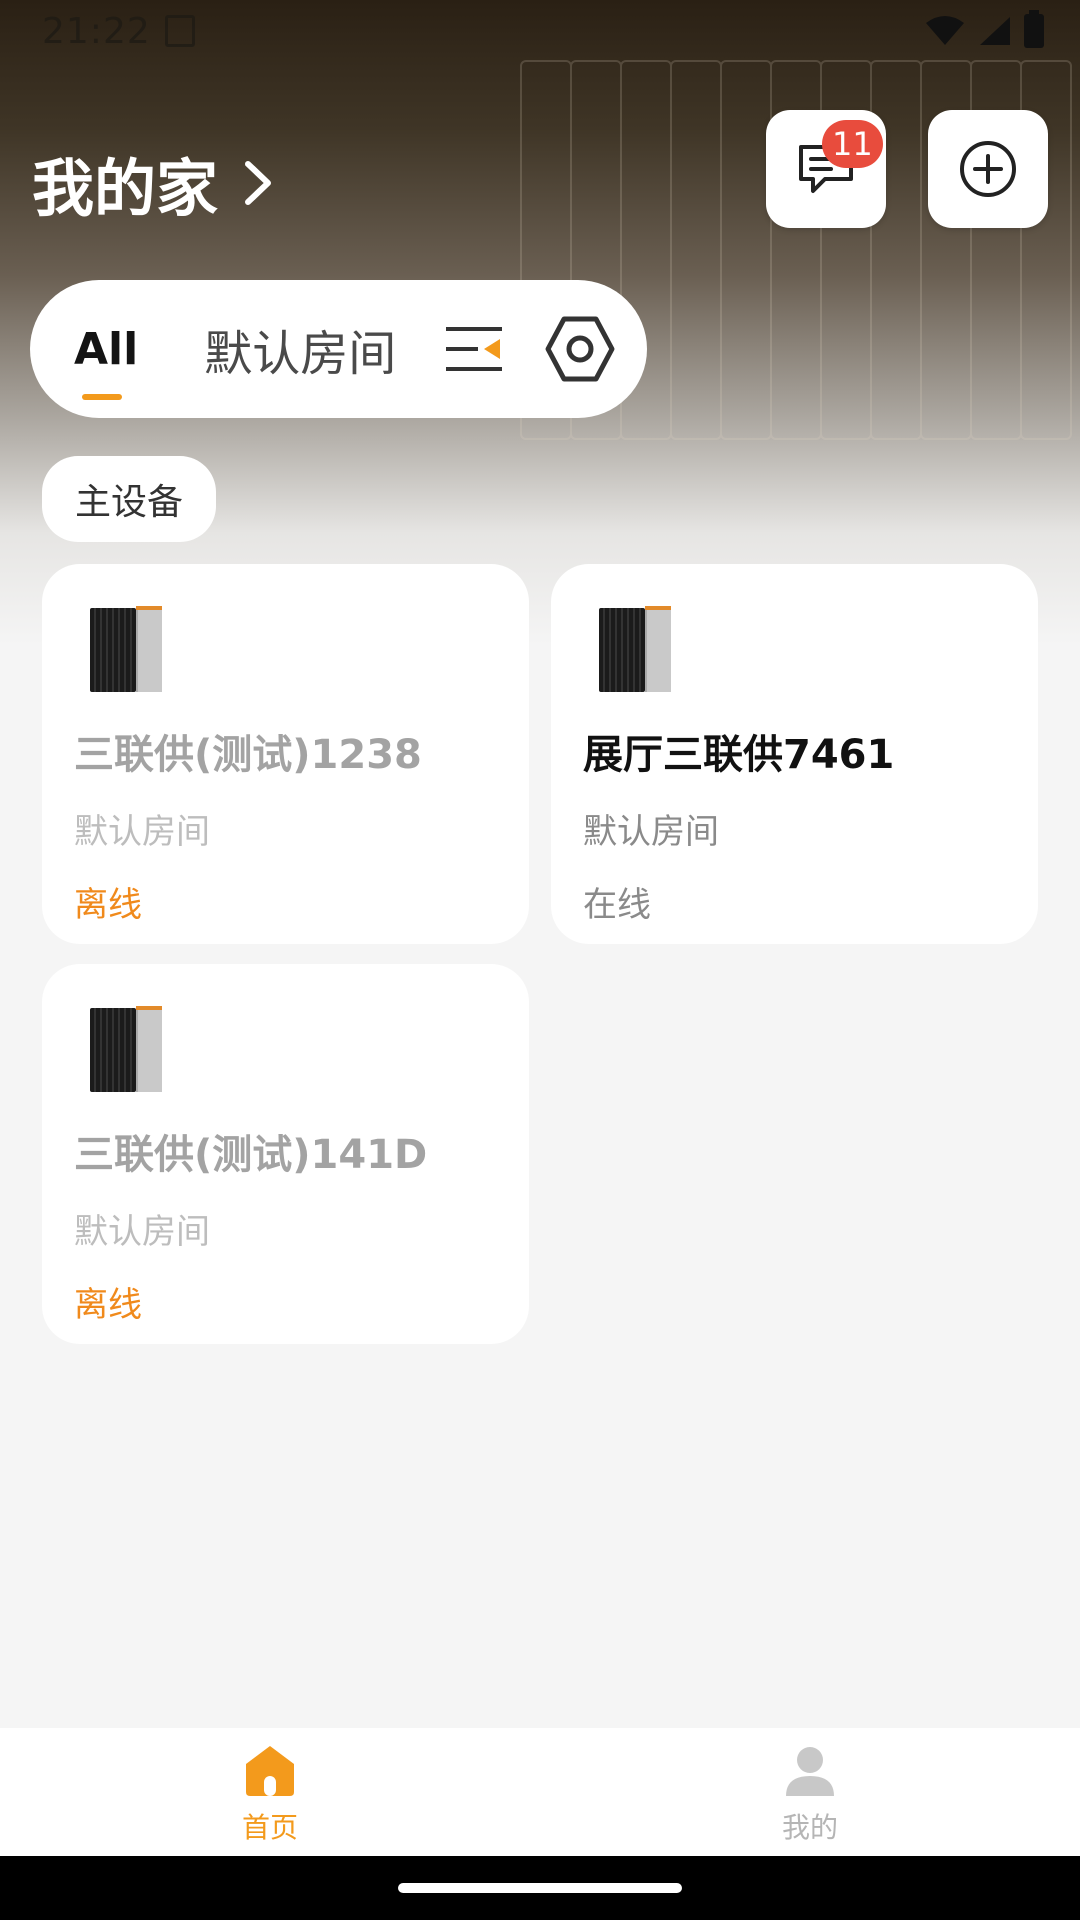  I want to click on status-bar: 21:22, so click(540, 31).